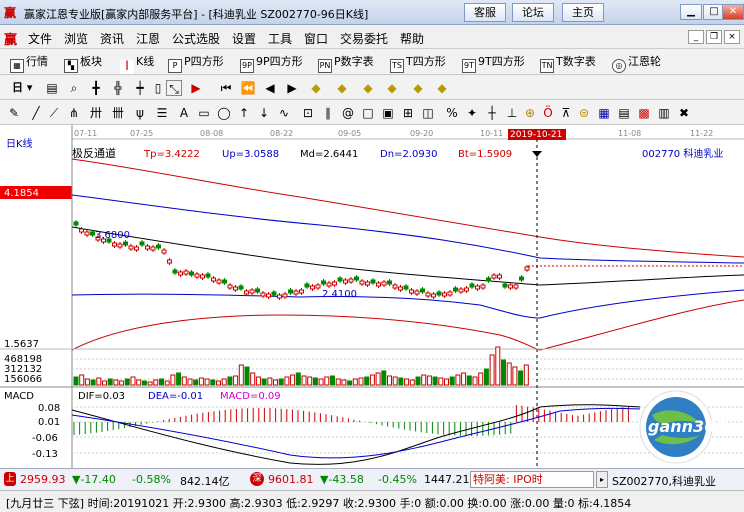 The width and height of the screenshot is (744, 512). What do you see at coordinates (244, 38) in the screenshot?
I see `menu-settings: 设置` at bounding box center [244, 38].